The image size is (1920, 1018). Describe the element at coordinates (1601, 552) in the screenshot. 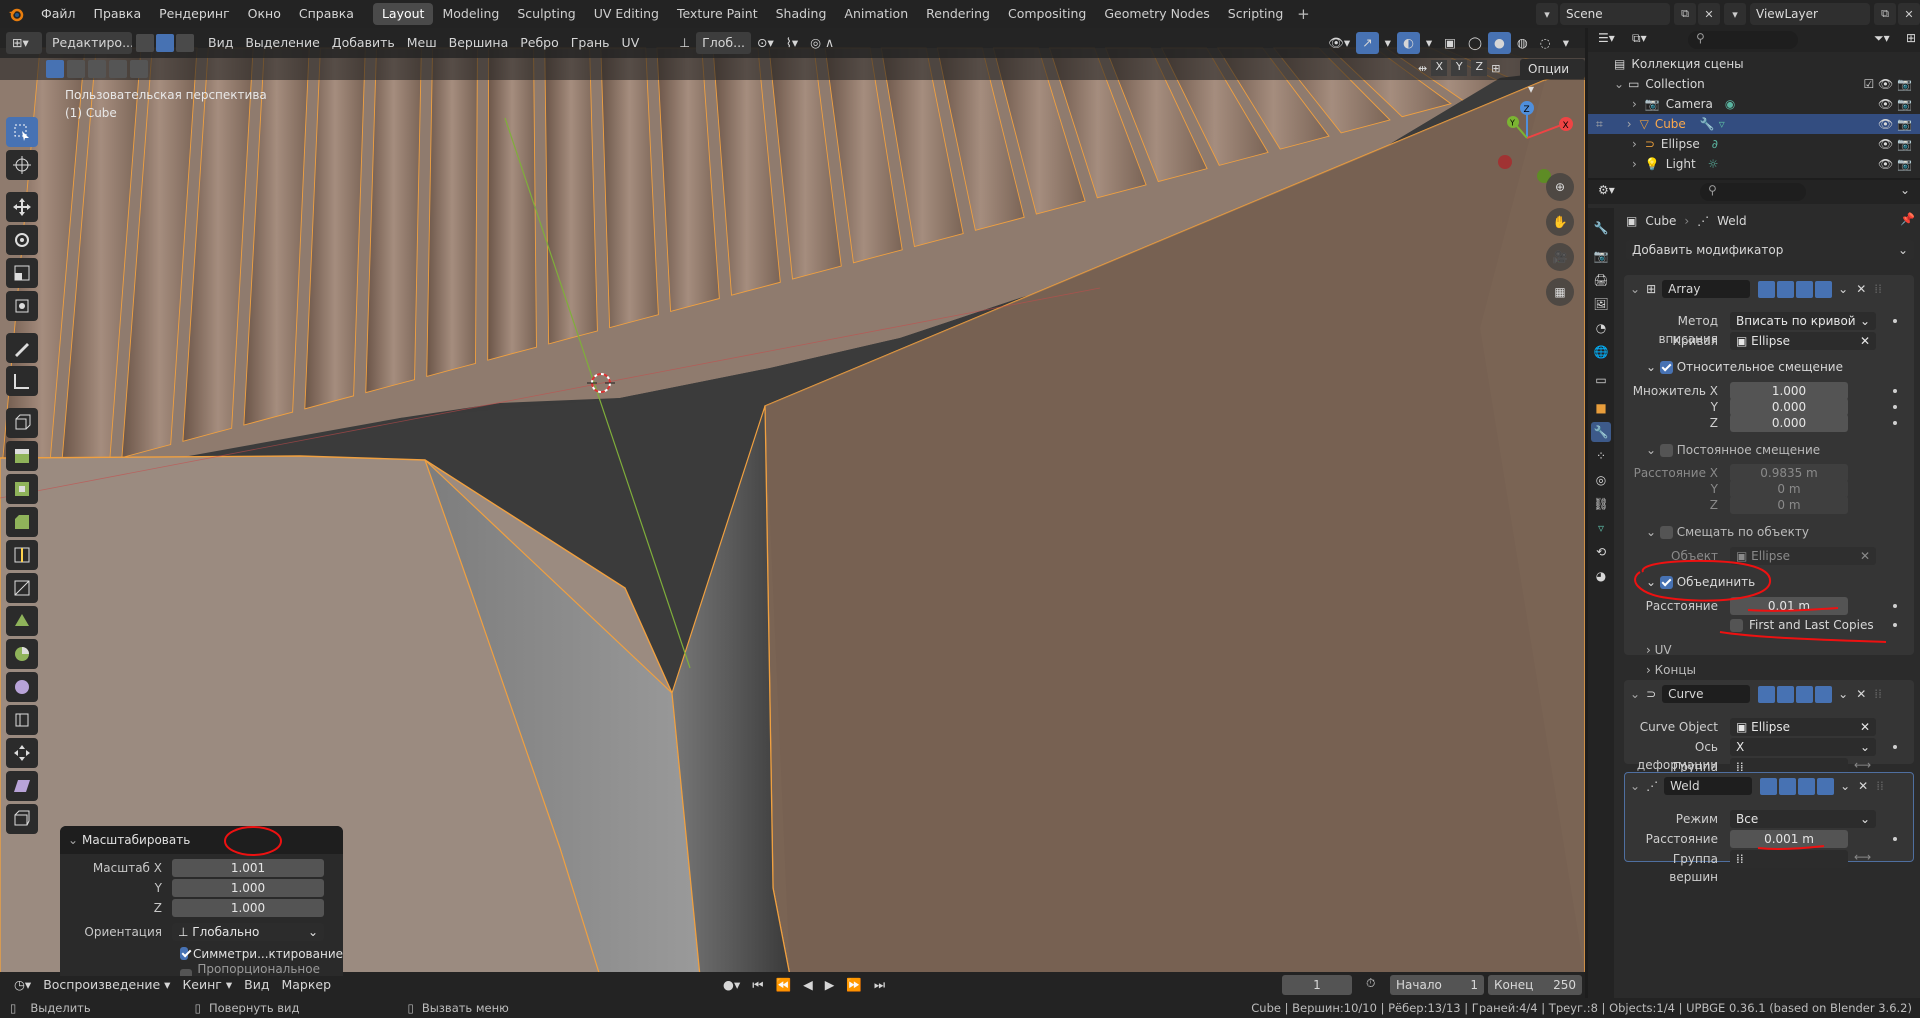

I see `shader-fx-tab-icon: ⟲` at that location.